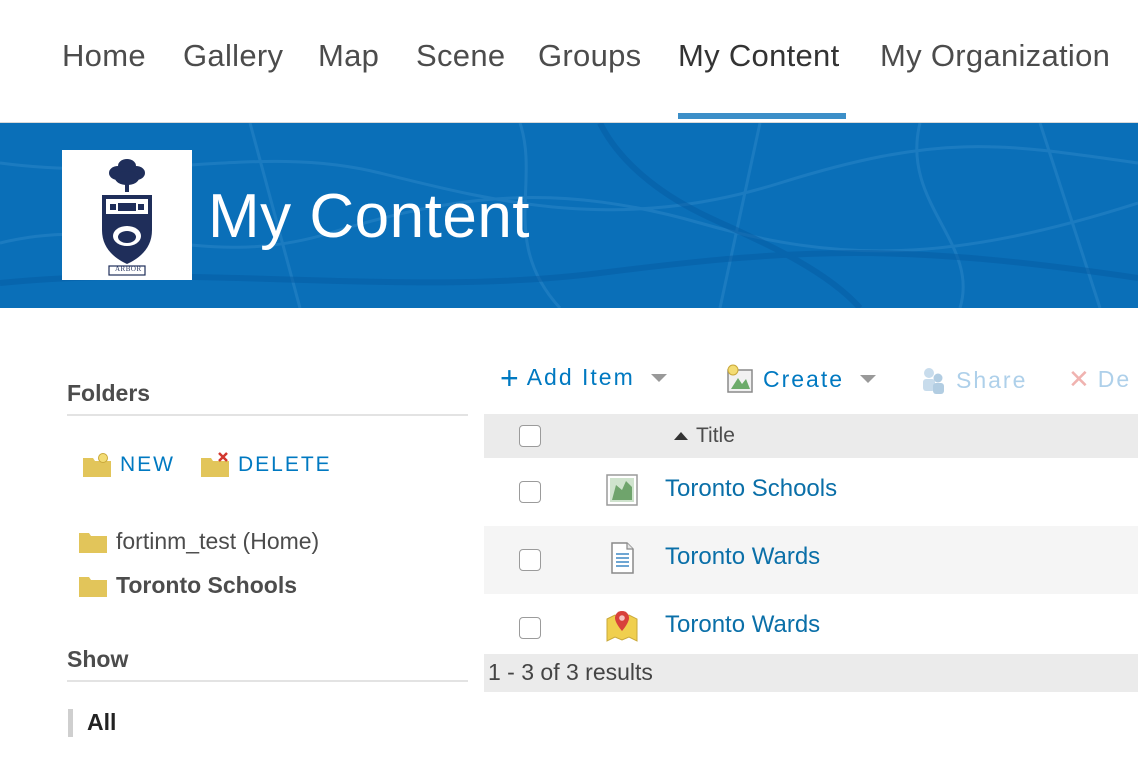 The height and width of the screenshot is (760, 1138). What do you see at coordinates (98, 659) in the screenshot?
I see `show-heading: Show` at bounding box center [98, 659].